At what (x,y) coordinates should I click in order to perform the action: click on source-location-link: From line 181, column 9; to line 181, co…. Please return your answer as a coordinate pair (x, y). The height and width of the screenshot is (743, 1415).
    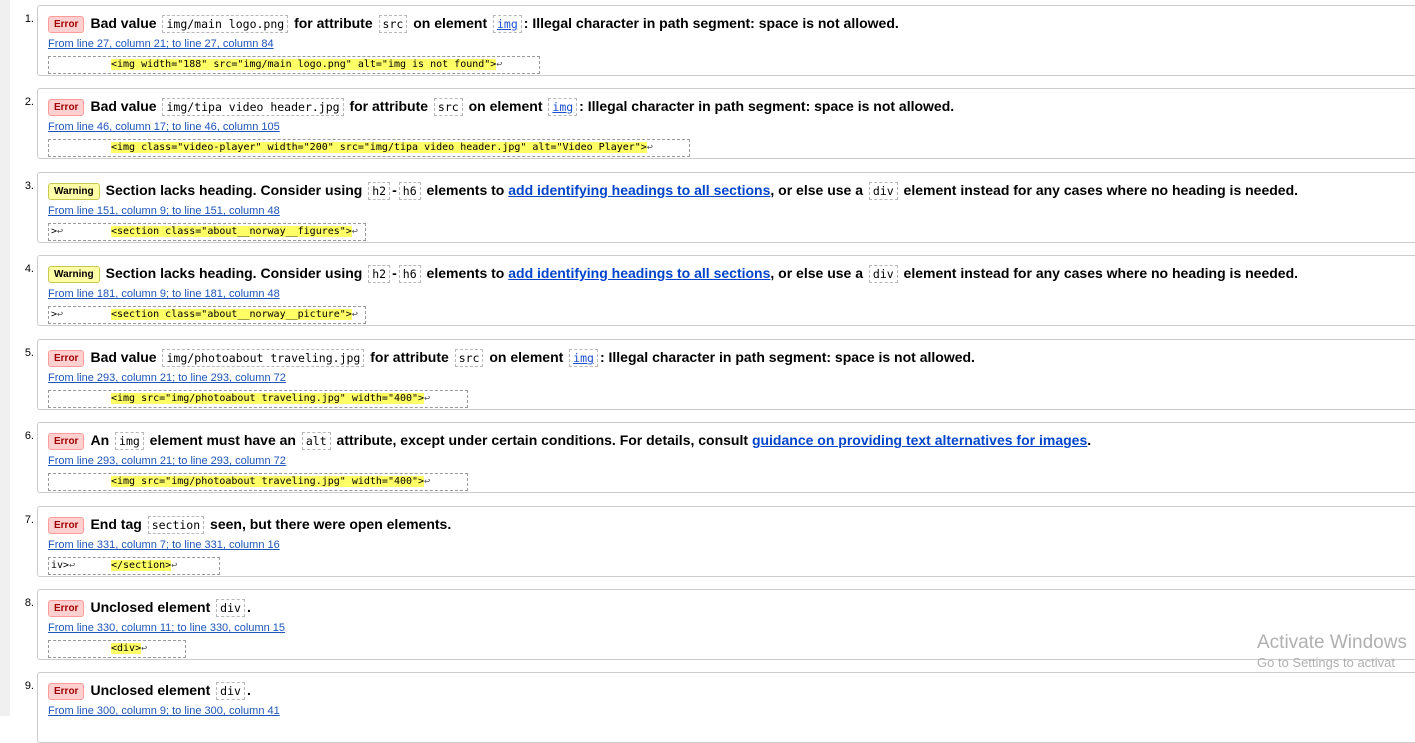
    Looking at the image, I should click on (164, 294).